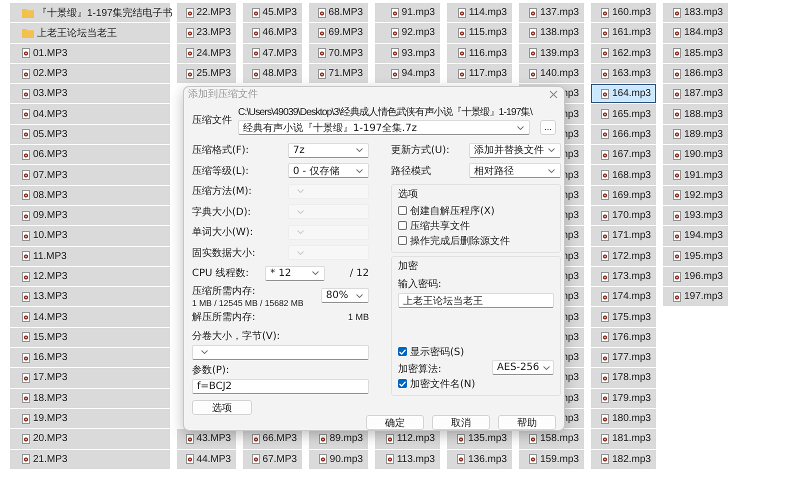 This screenshot has height=479, width=800. I want to click on file-item: 94.mp3, so click(407, 74).